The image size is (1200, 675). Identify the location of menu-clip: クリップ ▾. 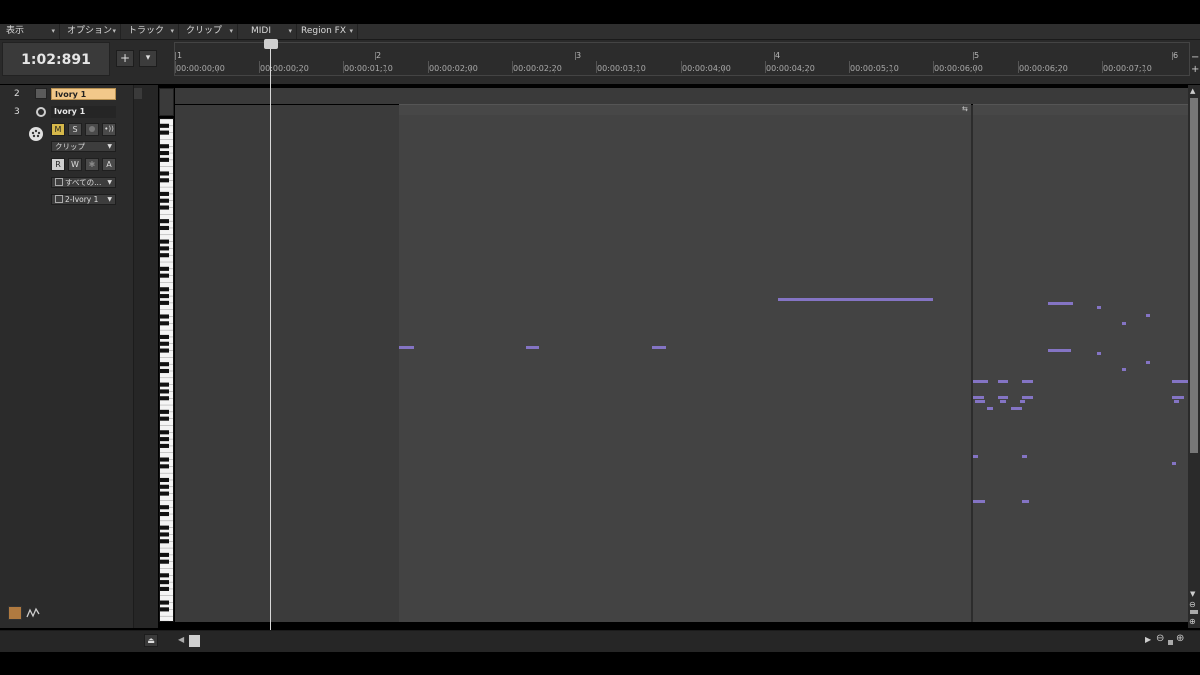
(209, 31).